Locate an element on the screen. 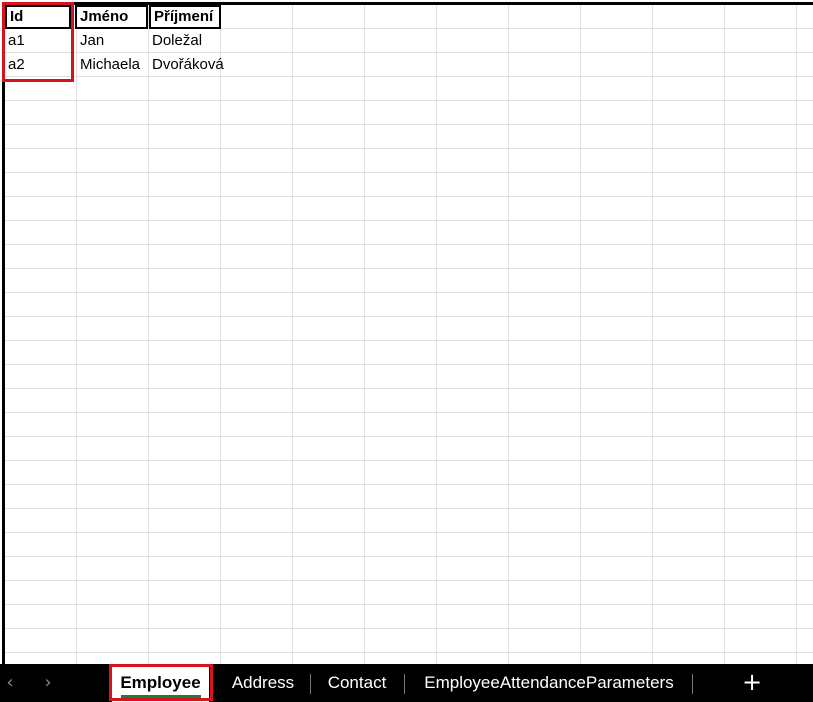 This screenshot has width=813, height=702. cell-prijmeni-row-1: Doležal is located at coordinates (194, 41).